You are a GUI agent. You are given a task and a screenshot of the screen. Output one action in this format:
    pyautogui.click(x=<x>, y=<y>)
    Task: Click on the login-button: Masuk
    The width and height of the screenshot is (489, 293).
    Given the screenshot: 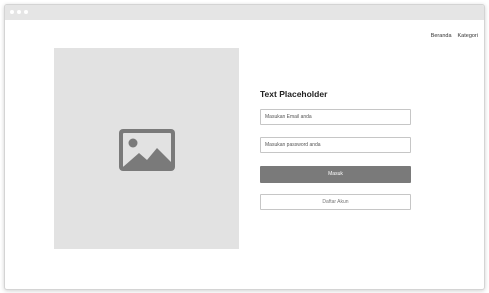 What is the action you would take?
    pyautogui.click(x=335, y=174)
    